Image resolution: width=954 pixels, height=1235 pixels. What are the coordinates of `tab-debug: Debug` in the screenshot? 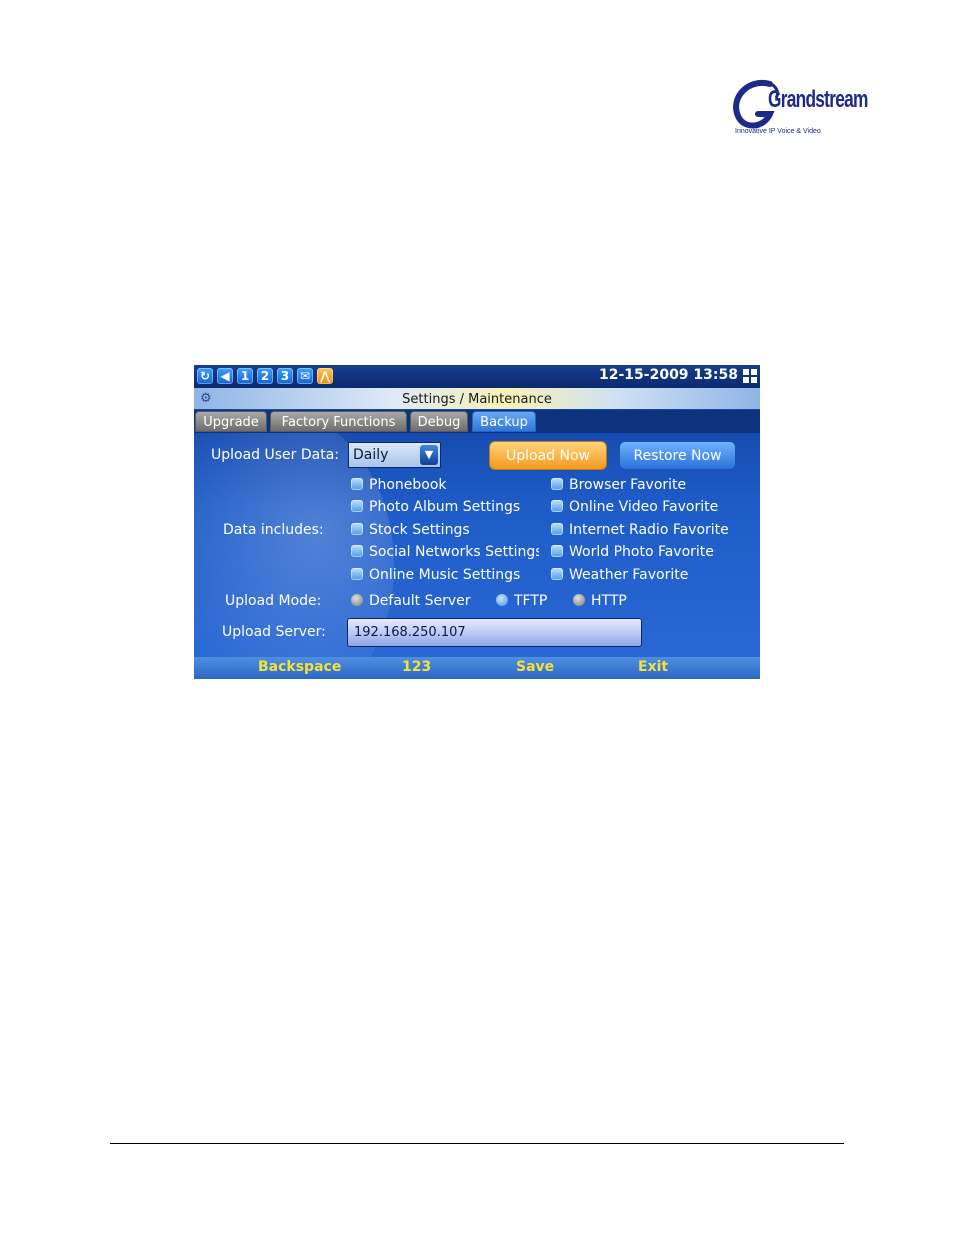 It's located at (439, 421).